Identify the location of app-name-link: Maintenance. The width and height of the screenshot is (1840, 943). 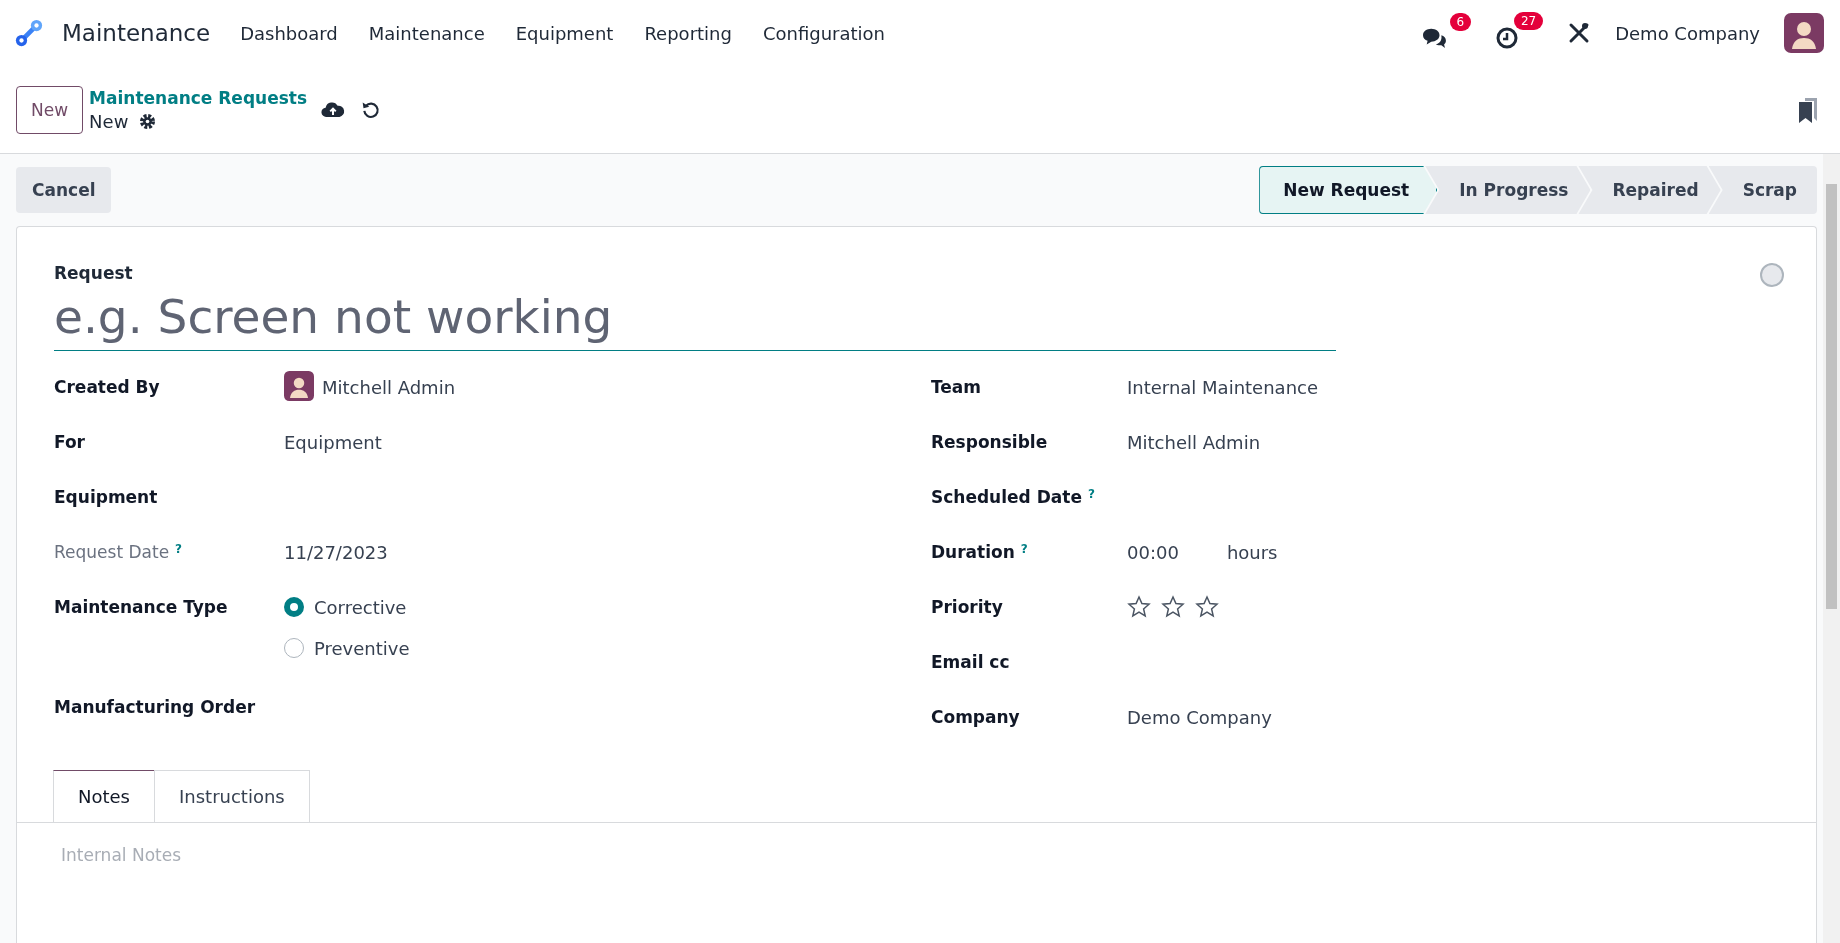
(136, 33).